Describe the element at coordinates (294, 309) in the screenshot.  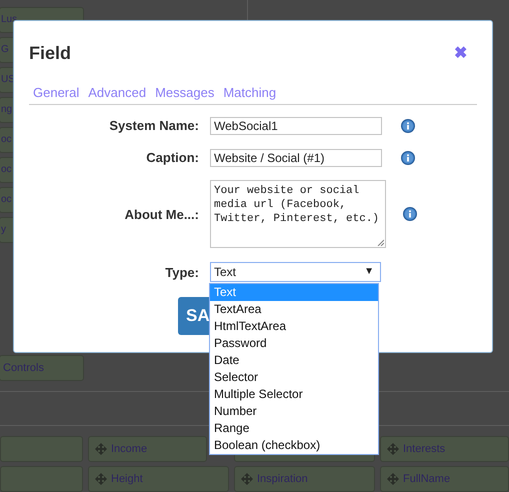
I see `dropdown-option: TextArea` at that location.